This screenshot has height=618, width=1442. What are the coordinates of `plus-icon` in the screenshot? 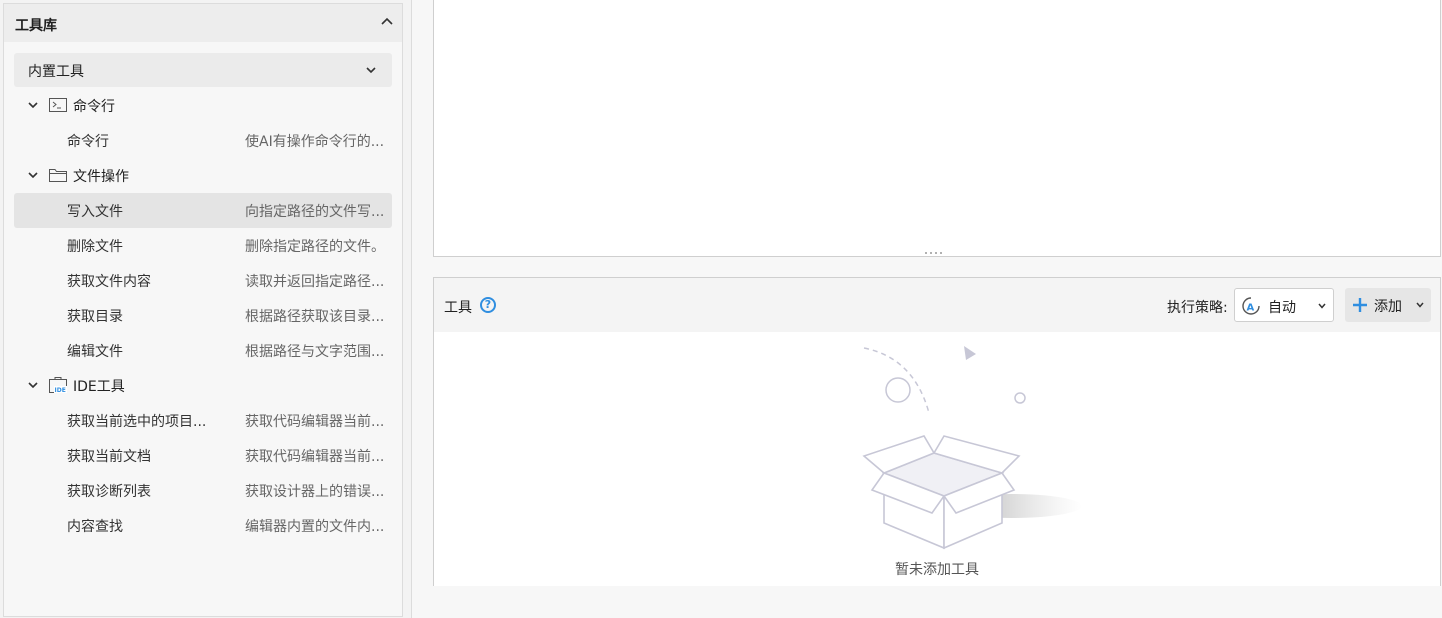 It's located at (1360, 305).